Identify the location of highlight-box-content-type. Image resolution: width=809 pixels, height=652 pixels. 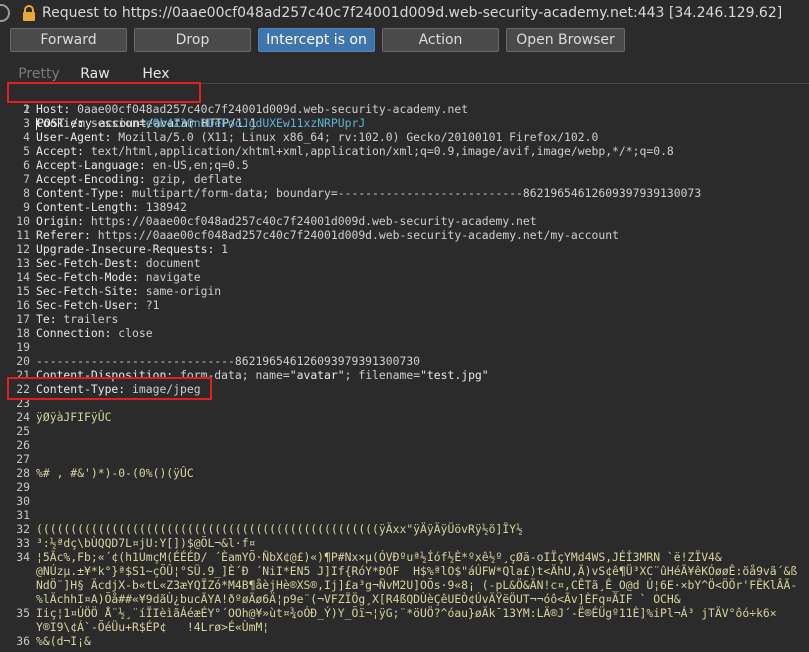
(109, 388).